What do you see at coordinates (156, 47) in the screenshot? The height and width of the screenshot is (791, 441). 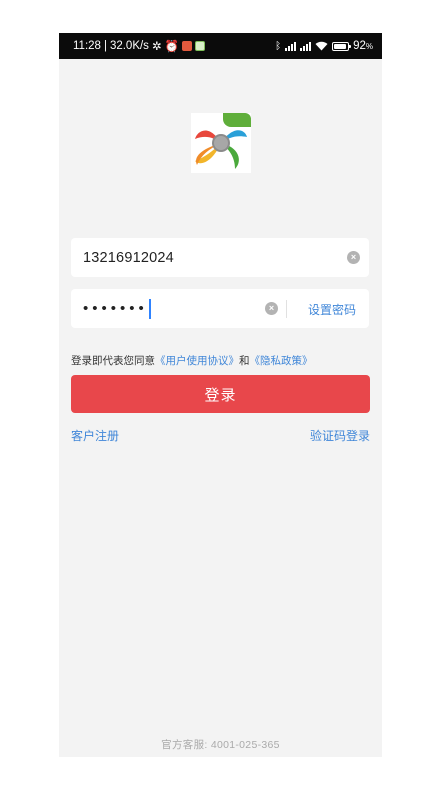 I see `gear-icon: ✲` at bounding box center [156, 47].